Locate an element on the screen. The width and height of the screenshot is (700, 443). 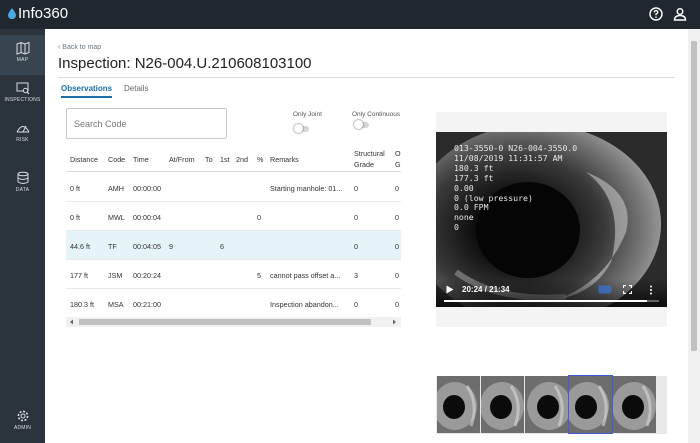
cell-time: 00:00:00 is located at coordinates (147, 188).